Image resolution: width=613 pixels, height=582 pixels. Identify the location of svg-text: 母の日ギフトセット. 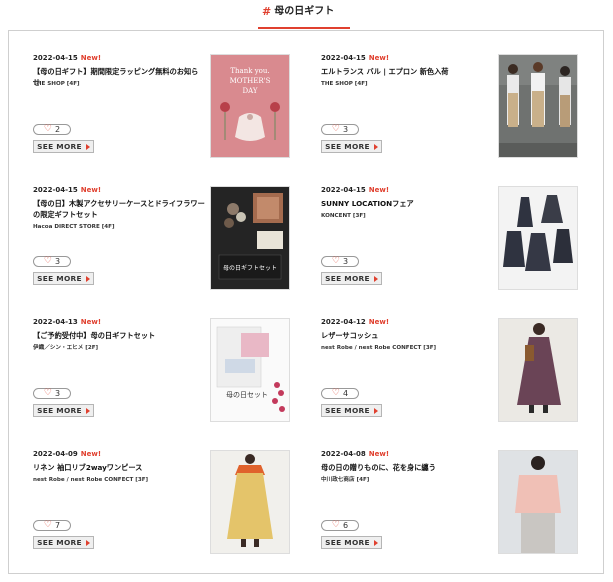
(250, 268).